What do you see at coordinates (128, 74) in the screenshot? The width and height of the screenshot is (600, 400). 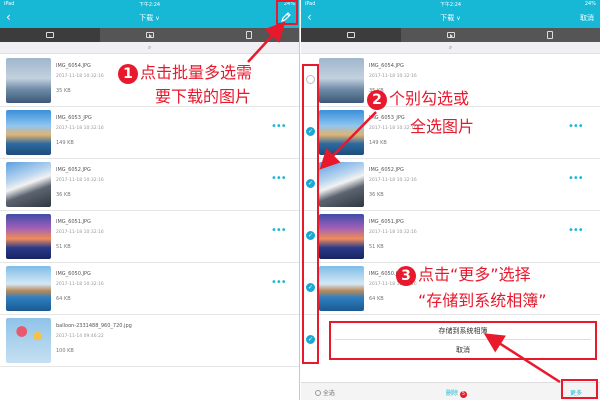 I see `step-number-badge: 1` at bounding box center [128, 74].